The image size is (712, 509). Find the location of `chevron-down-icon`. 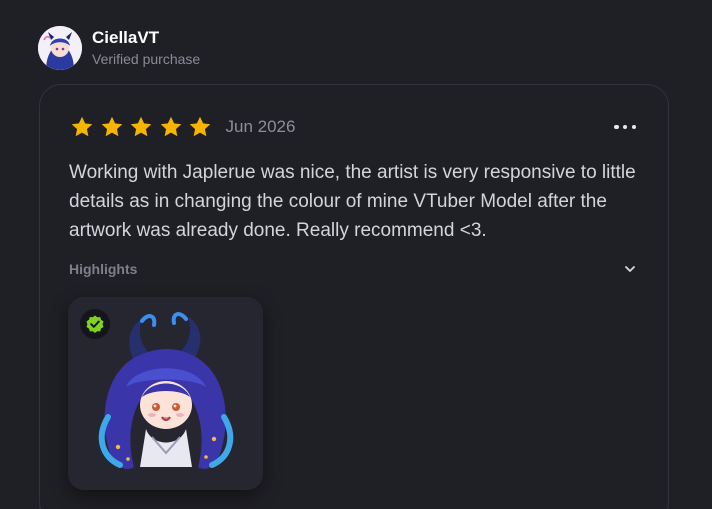

chevron-down-icon is located at coordinates (630, 269).